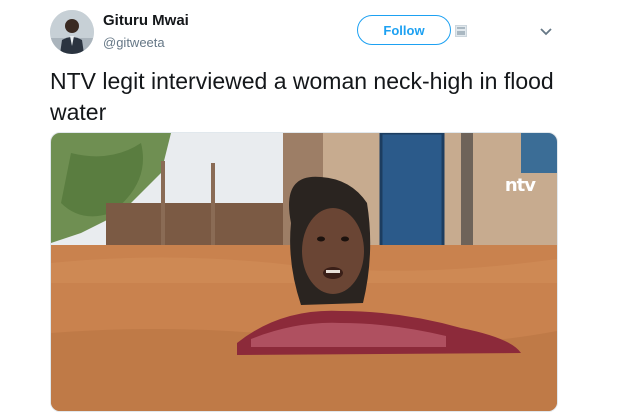  Describe the element at coordinates (546, 32) in the screenshot. I see `chevron-down-icon` at that location.